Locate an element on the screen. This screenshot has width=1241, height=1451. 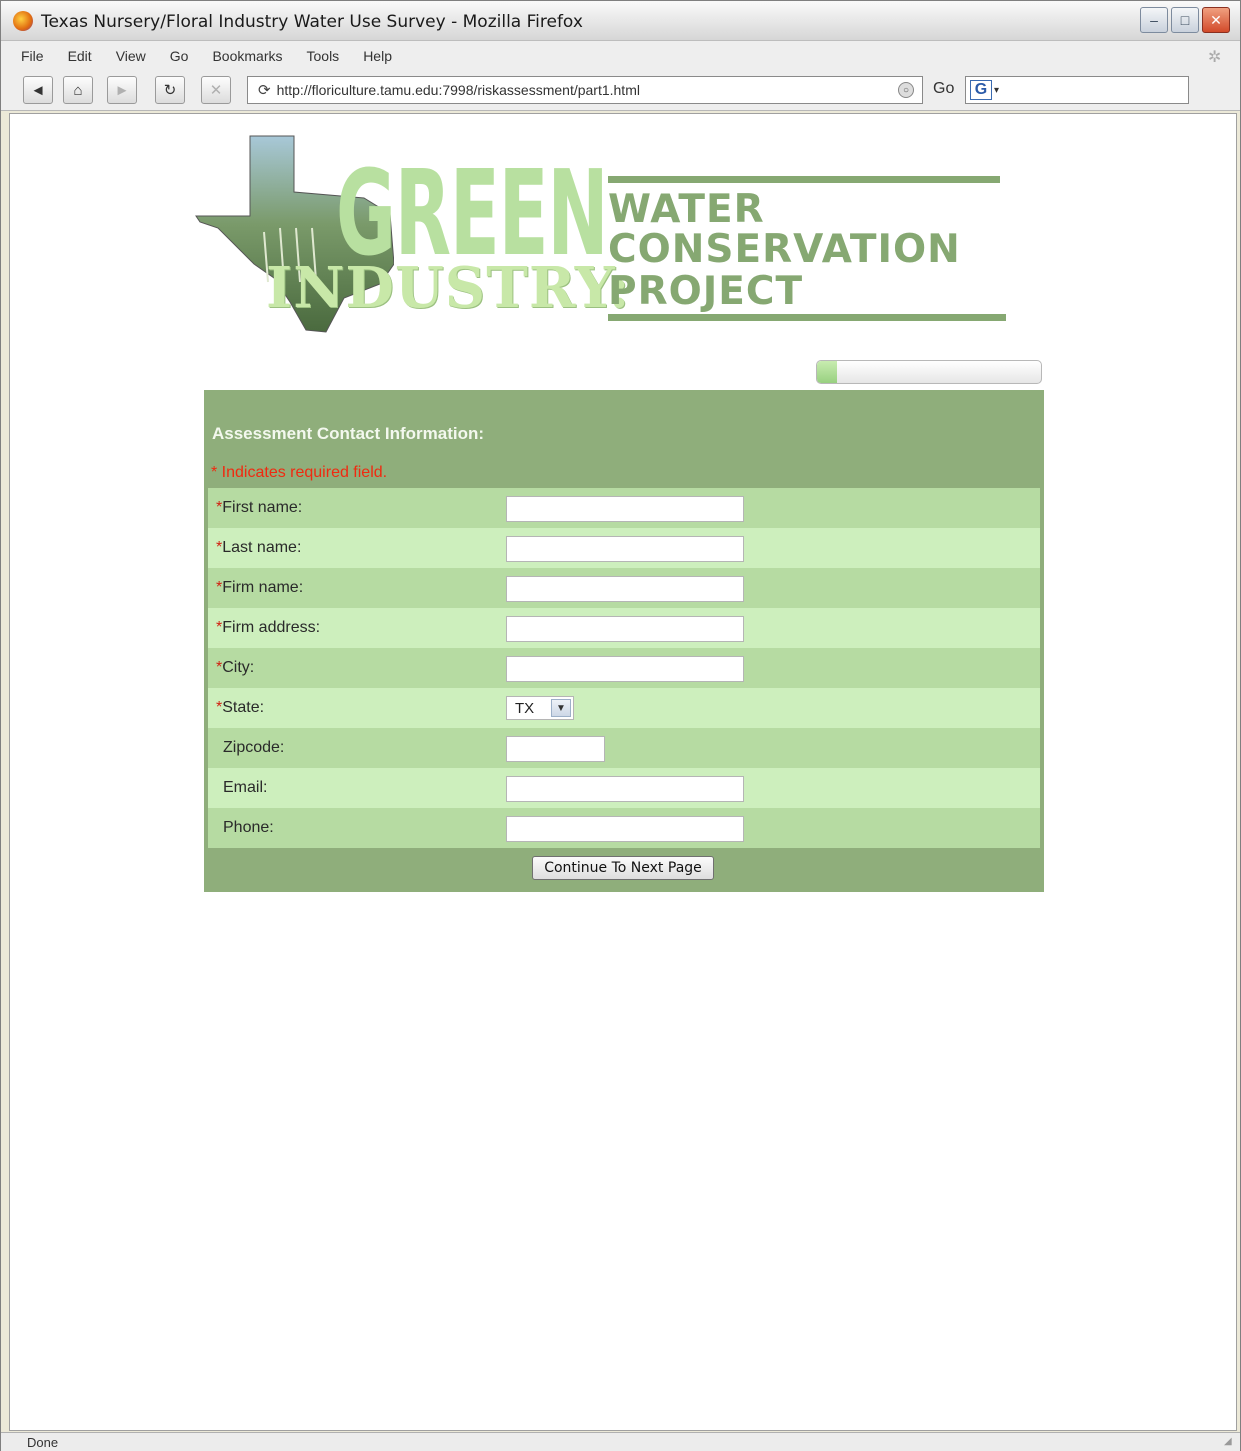
row-state: *State: TX ▼ is located at coordinates (624, 708).